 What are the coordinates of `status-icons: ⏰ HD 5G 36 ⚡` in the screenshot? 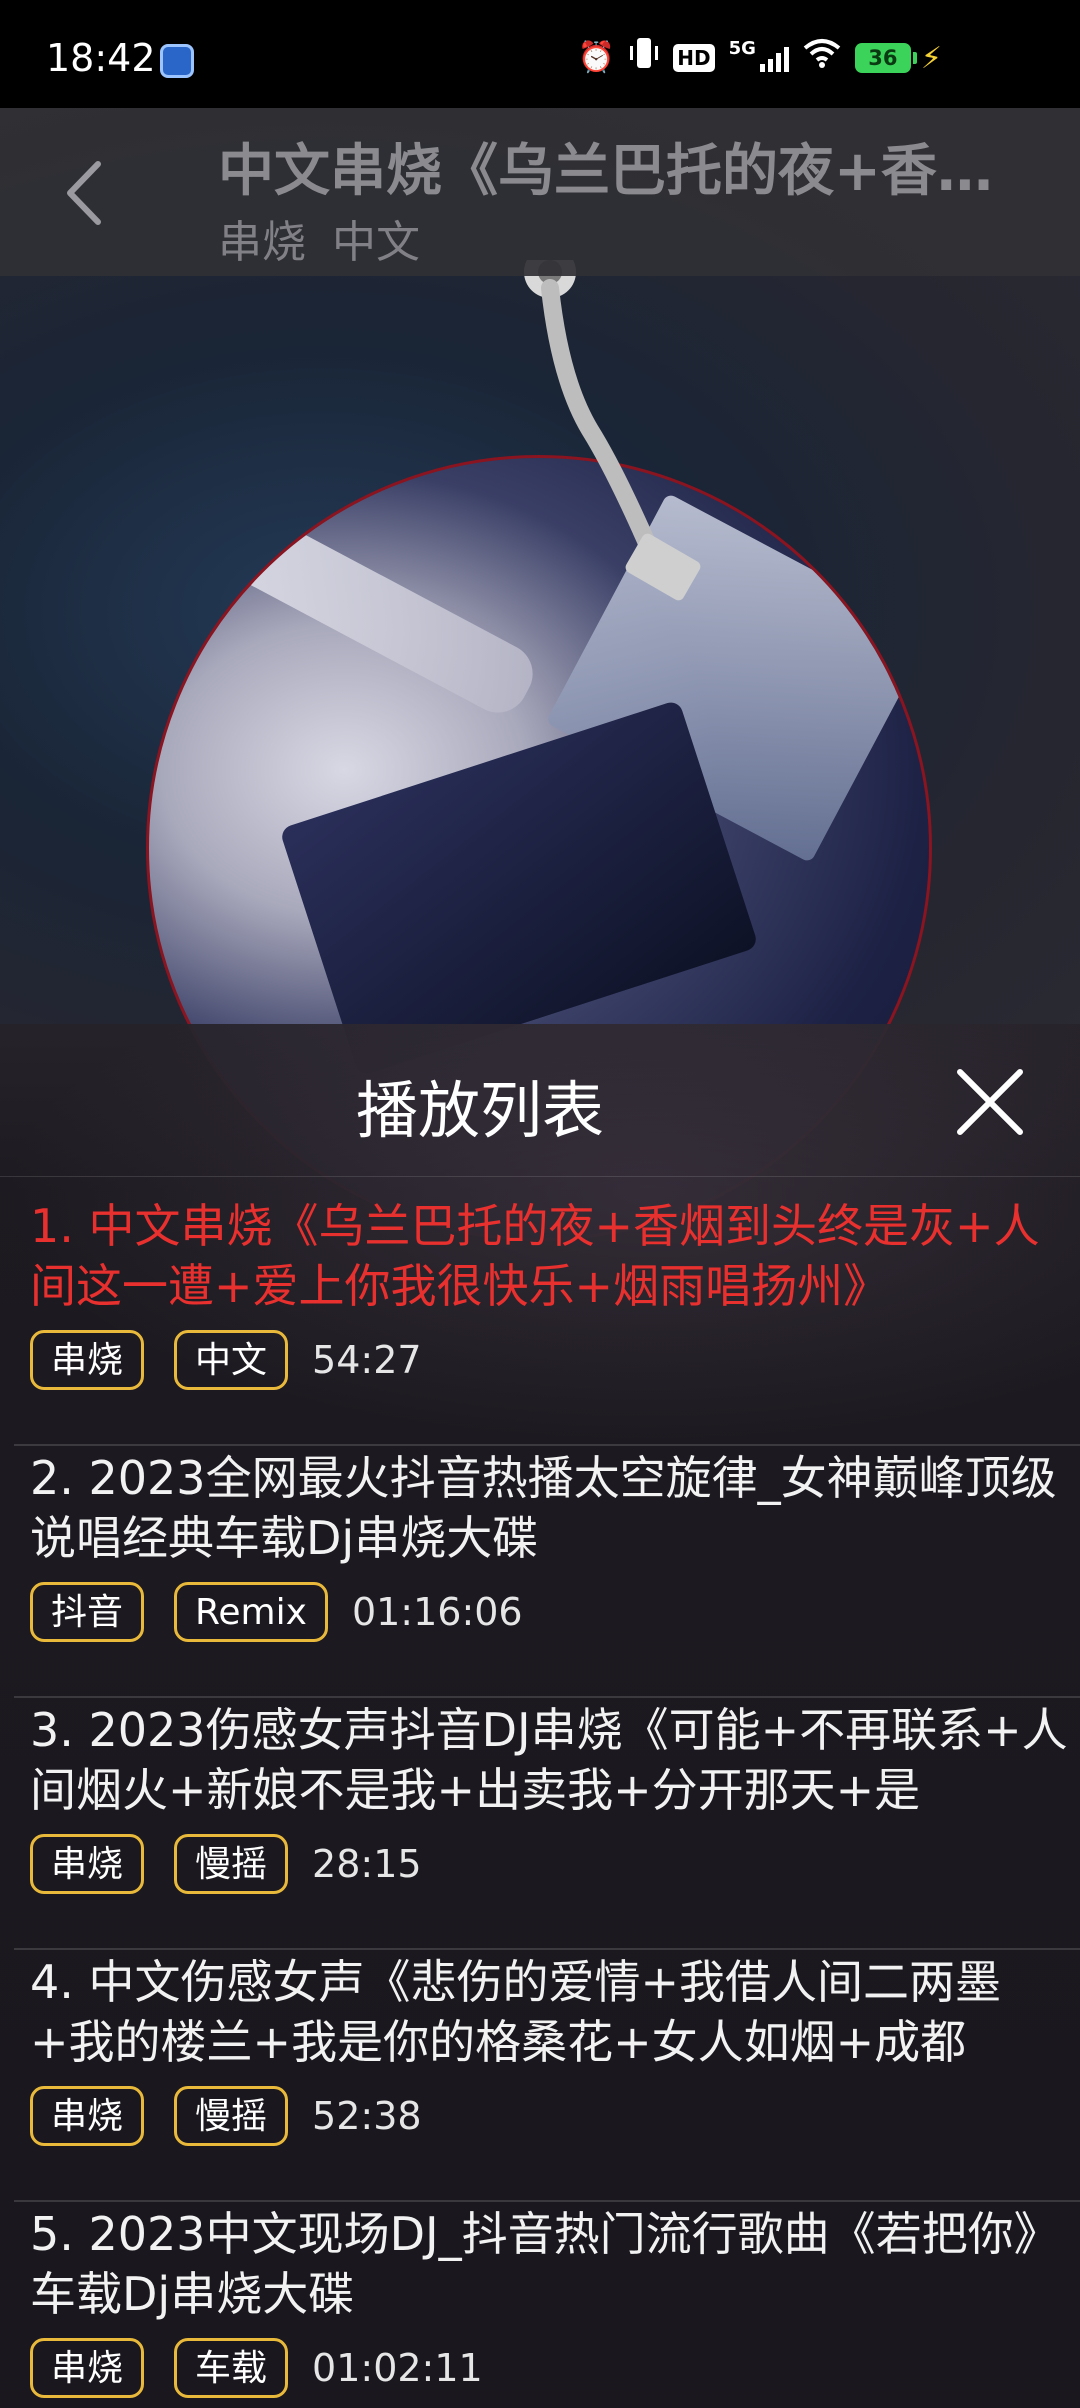 It's located at (759, 58).